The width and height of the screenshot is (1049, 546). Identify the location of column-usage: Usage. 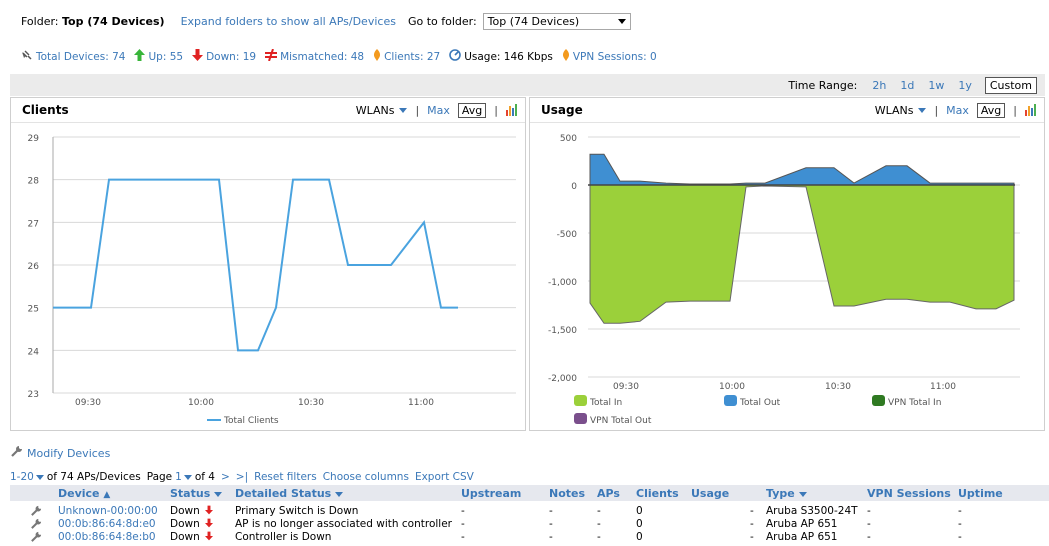
(710, 493).